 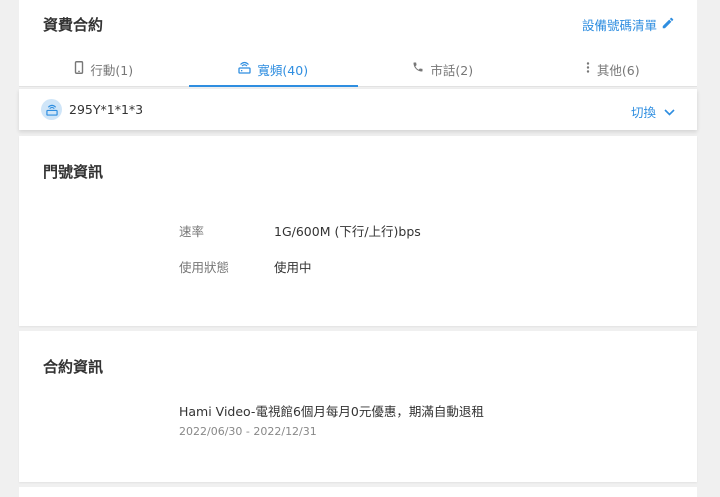 I want to click on tab-landline: 市話(2), so click(x=443, y=68).